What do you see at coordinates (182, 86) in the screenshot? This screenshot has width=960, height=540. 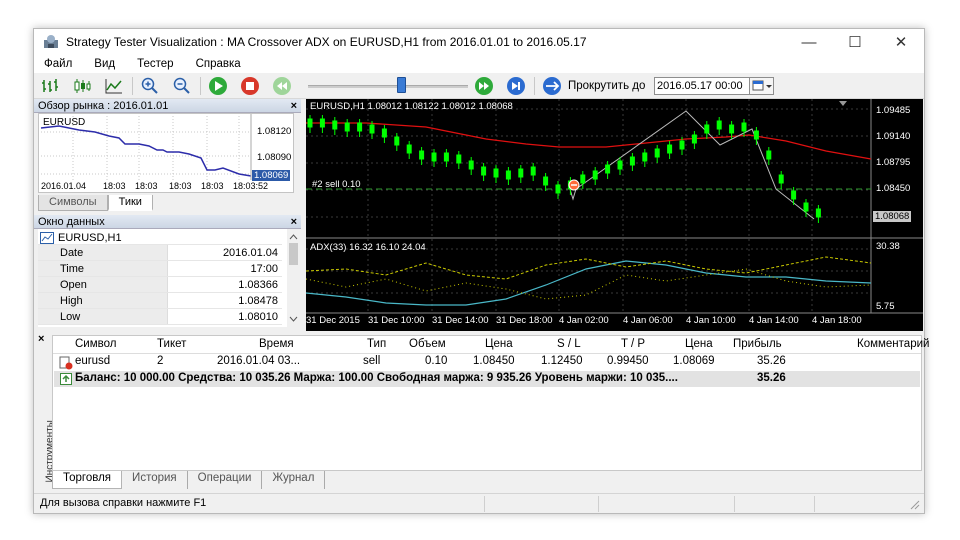 I see `zoom-out-icon` at bounding box center [182, 86].